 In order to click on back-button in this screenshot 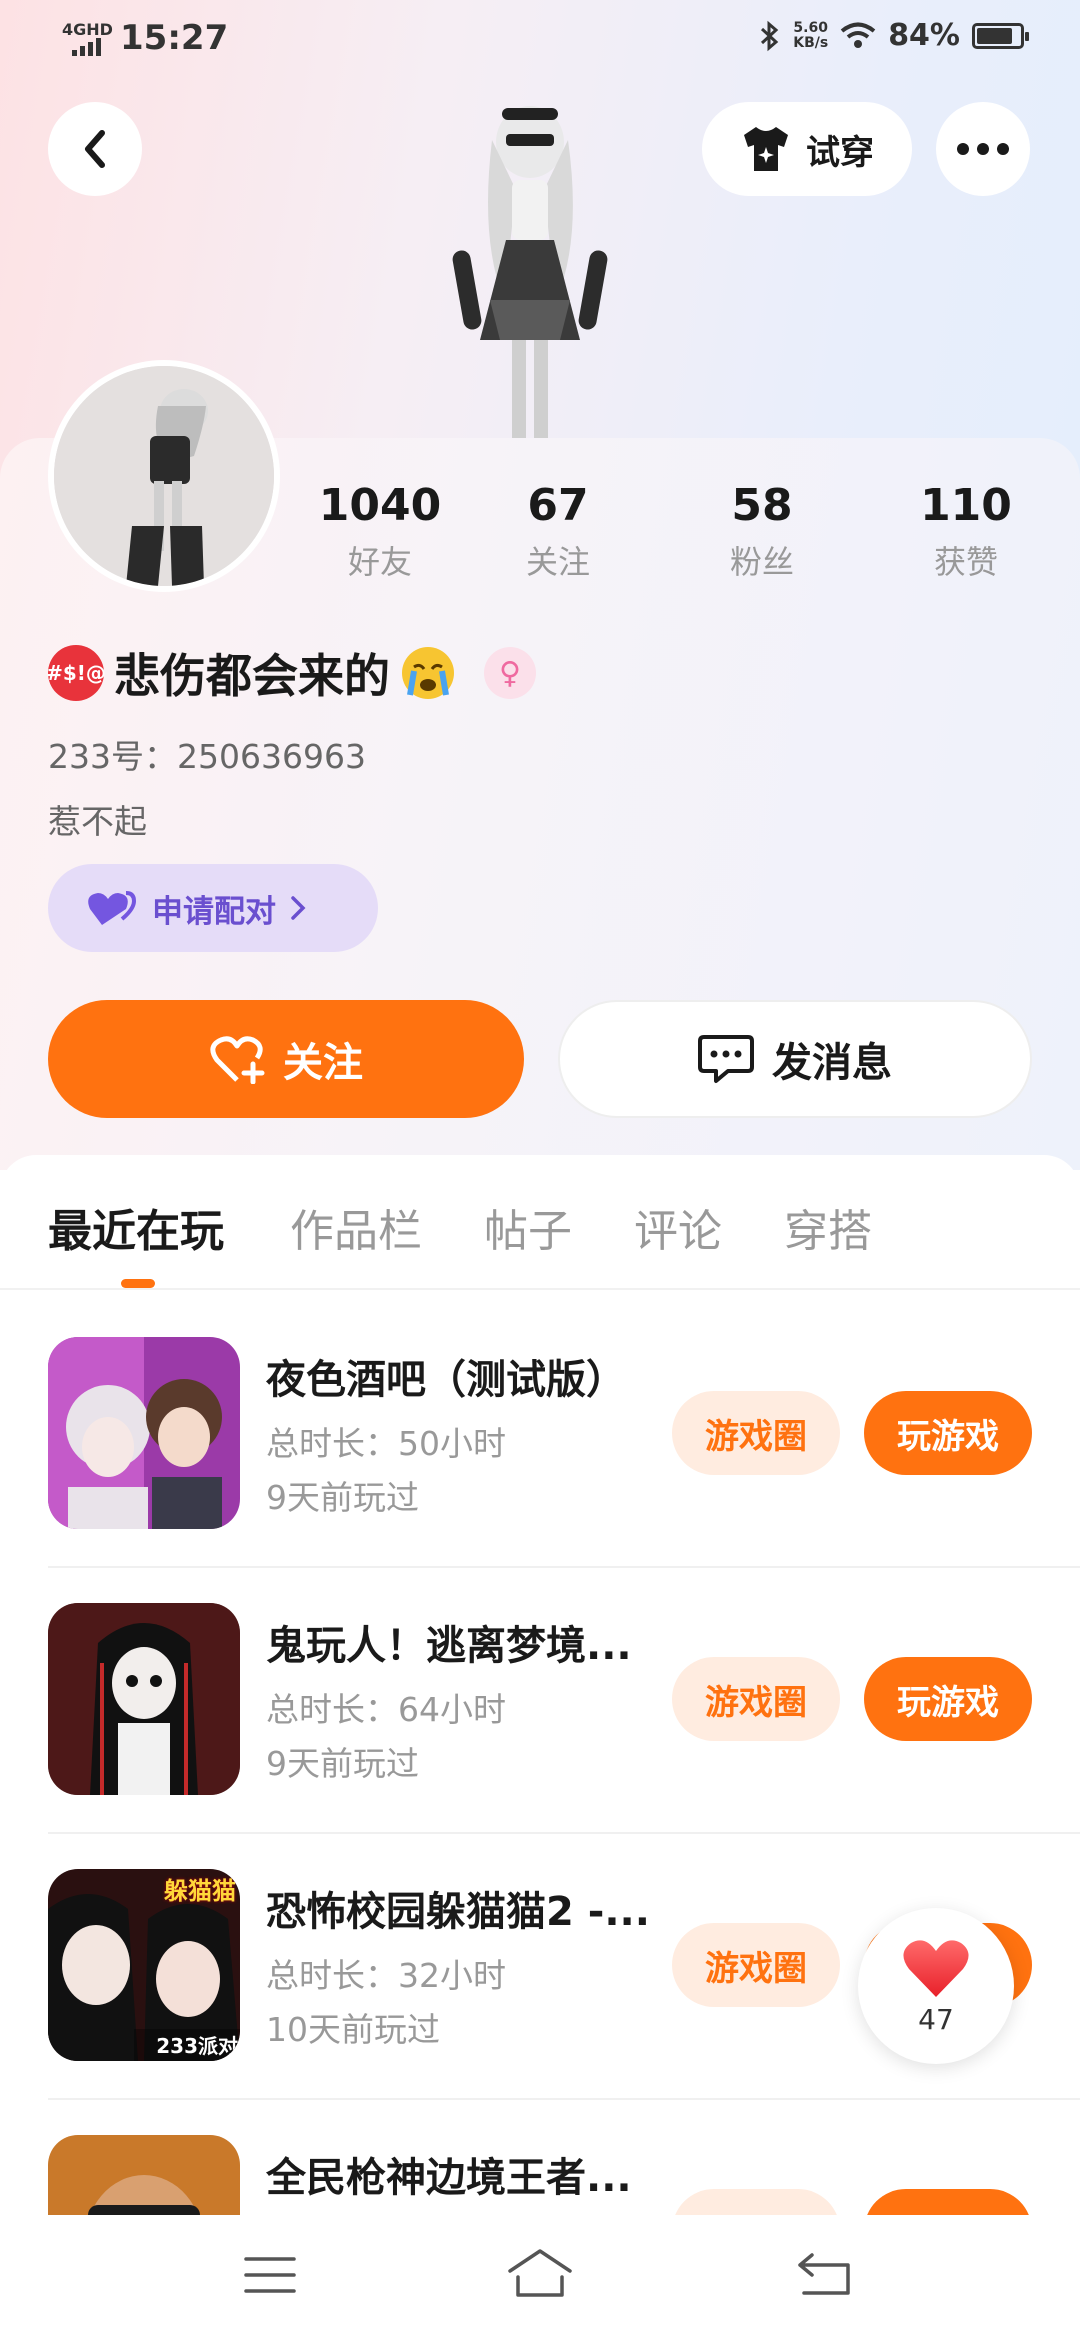, I will do `click(95, 149)`.